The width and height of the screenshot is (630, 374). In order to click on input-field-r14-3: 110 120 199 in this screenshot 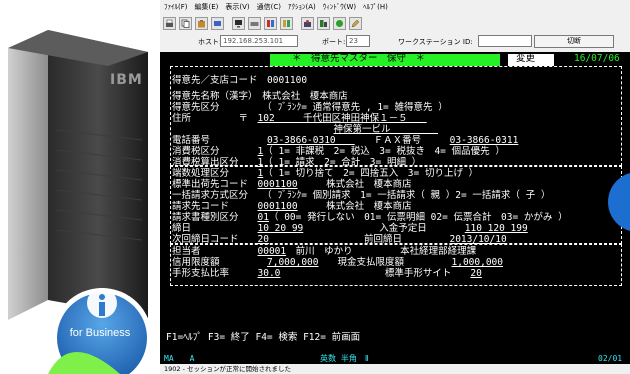, I will do `click(496, 228)`.